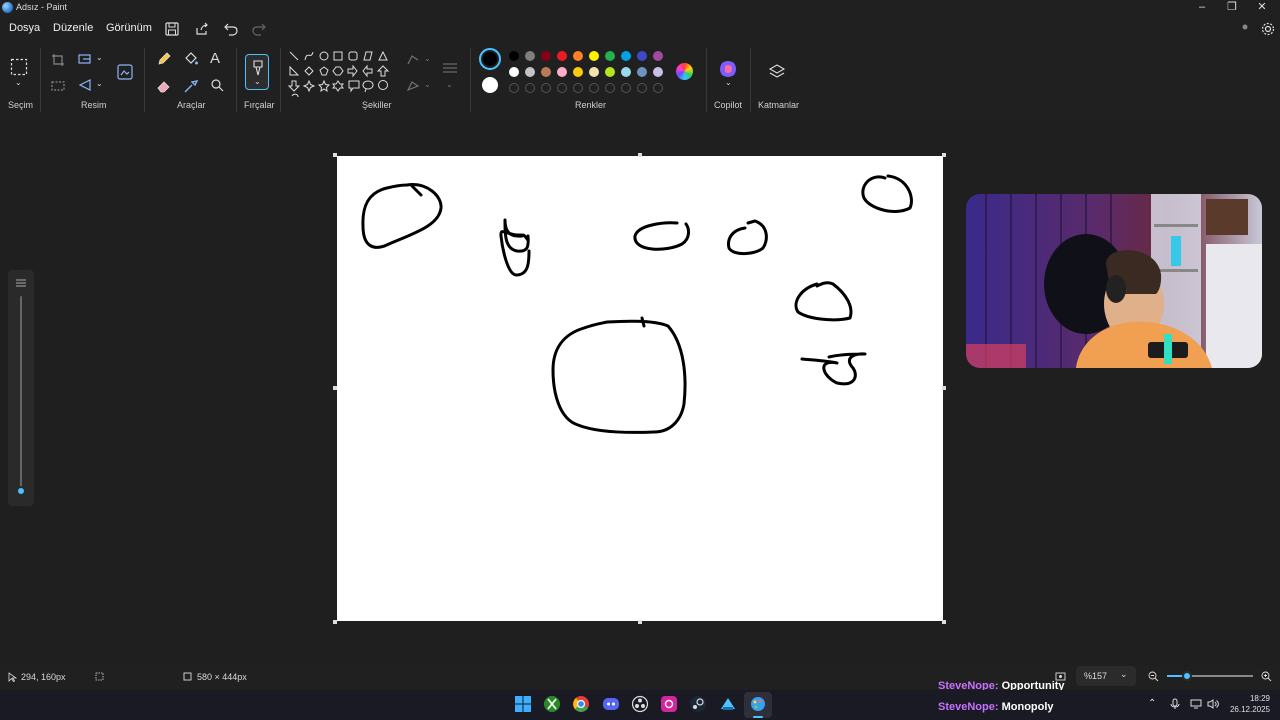 This screenshot has height=720, width=1280. I want to click on shape-hexagon-icon, so click(338, 71).